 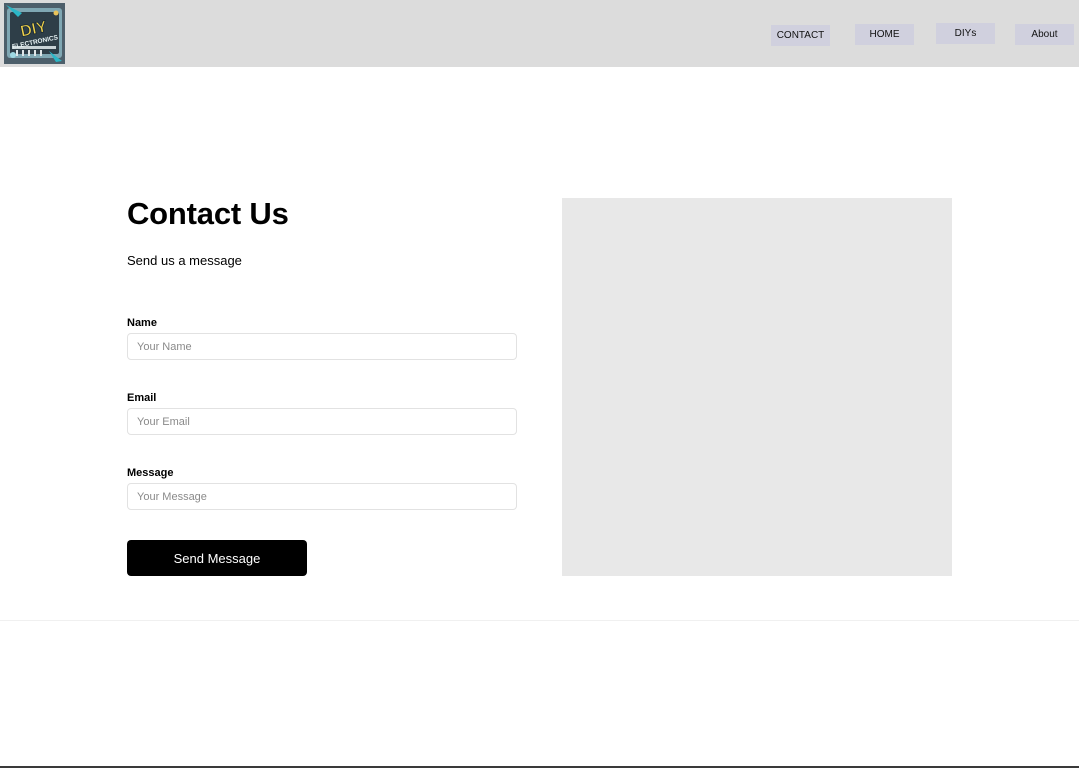 What do you see at coordinates (184, 260) in the screenshot?
I see `page-subtitle: Send us a message` at bounding box center [184, 260].